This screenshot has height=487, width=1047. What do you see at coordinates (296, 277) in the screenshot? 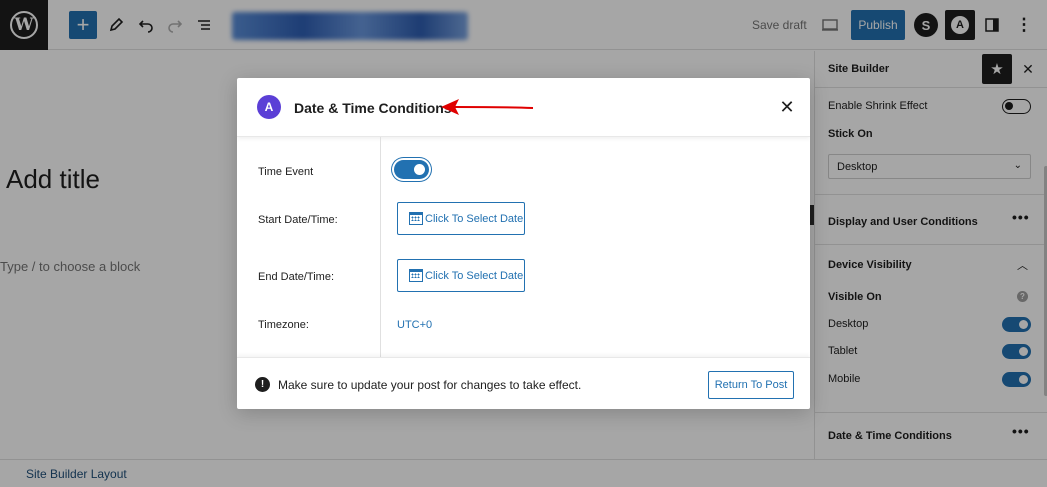
I see `end-datetime-label: End Date/Time:` at bounding box center [296, 277].